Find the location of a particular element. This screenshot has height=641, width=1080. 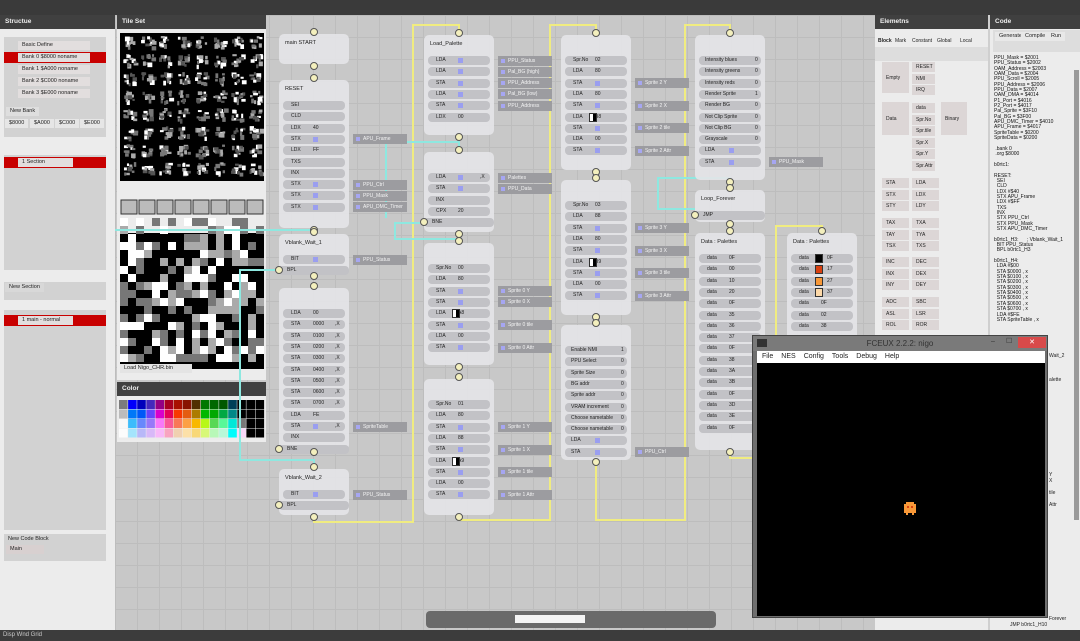

tile-preview is located at coordinates (593, 117).